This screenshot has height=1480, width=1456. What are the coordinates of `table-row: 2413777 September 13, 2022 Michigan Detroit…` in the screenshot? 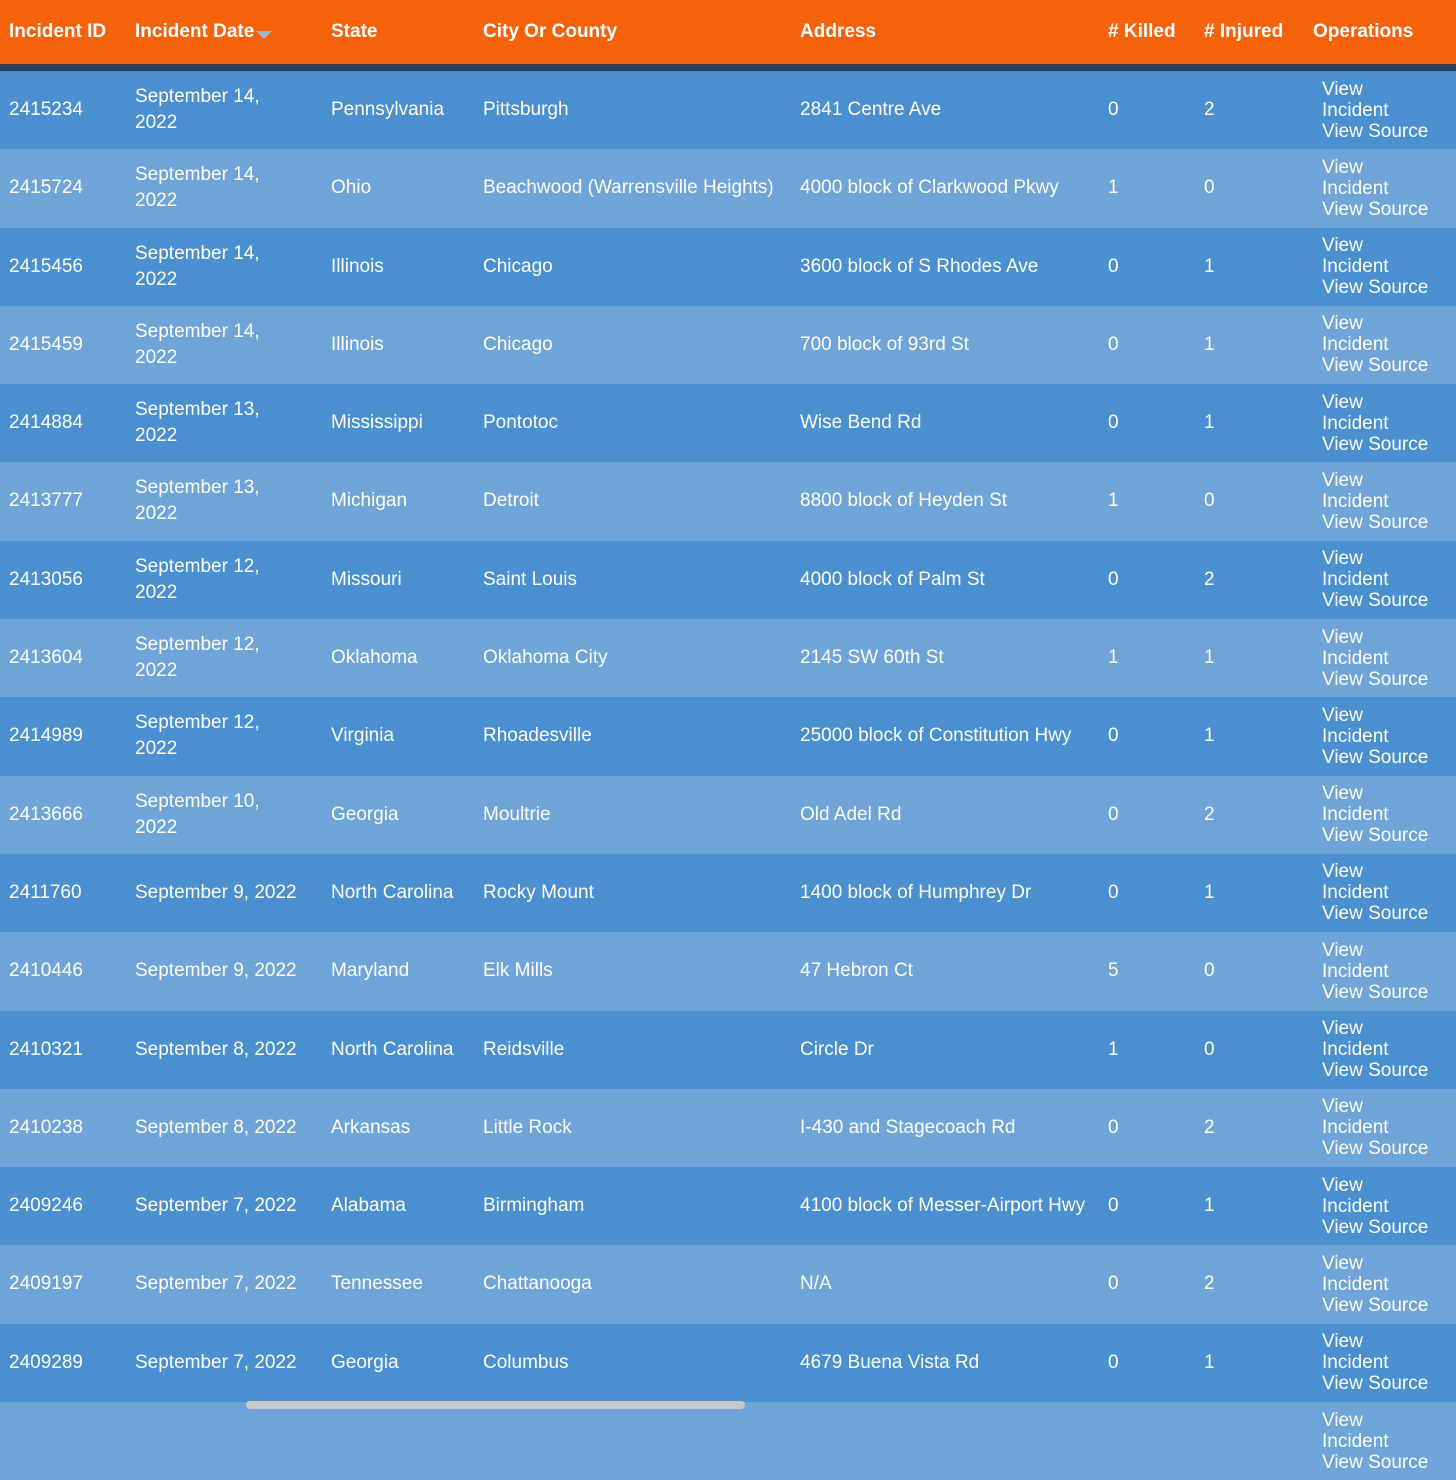 It's located at (728, 501).